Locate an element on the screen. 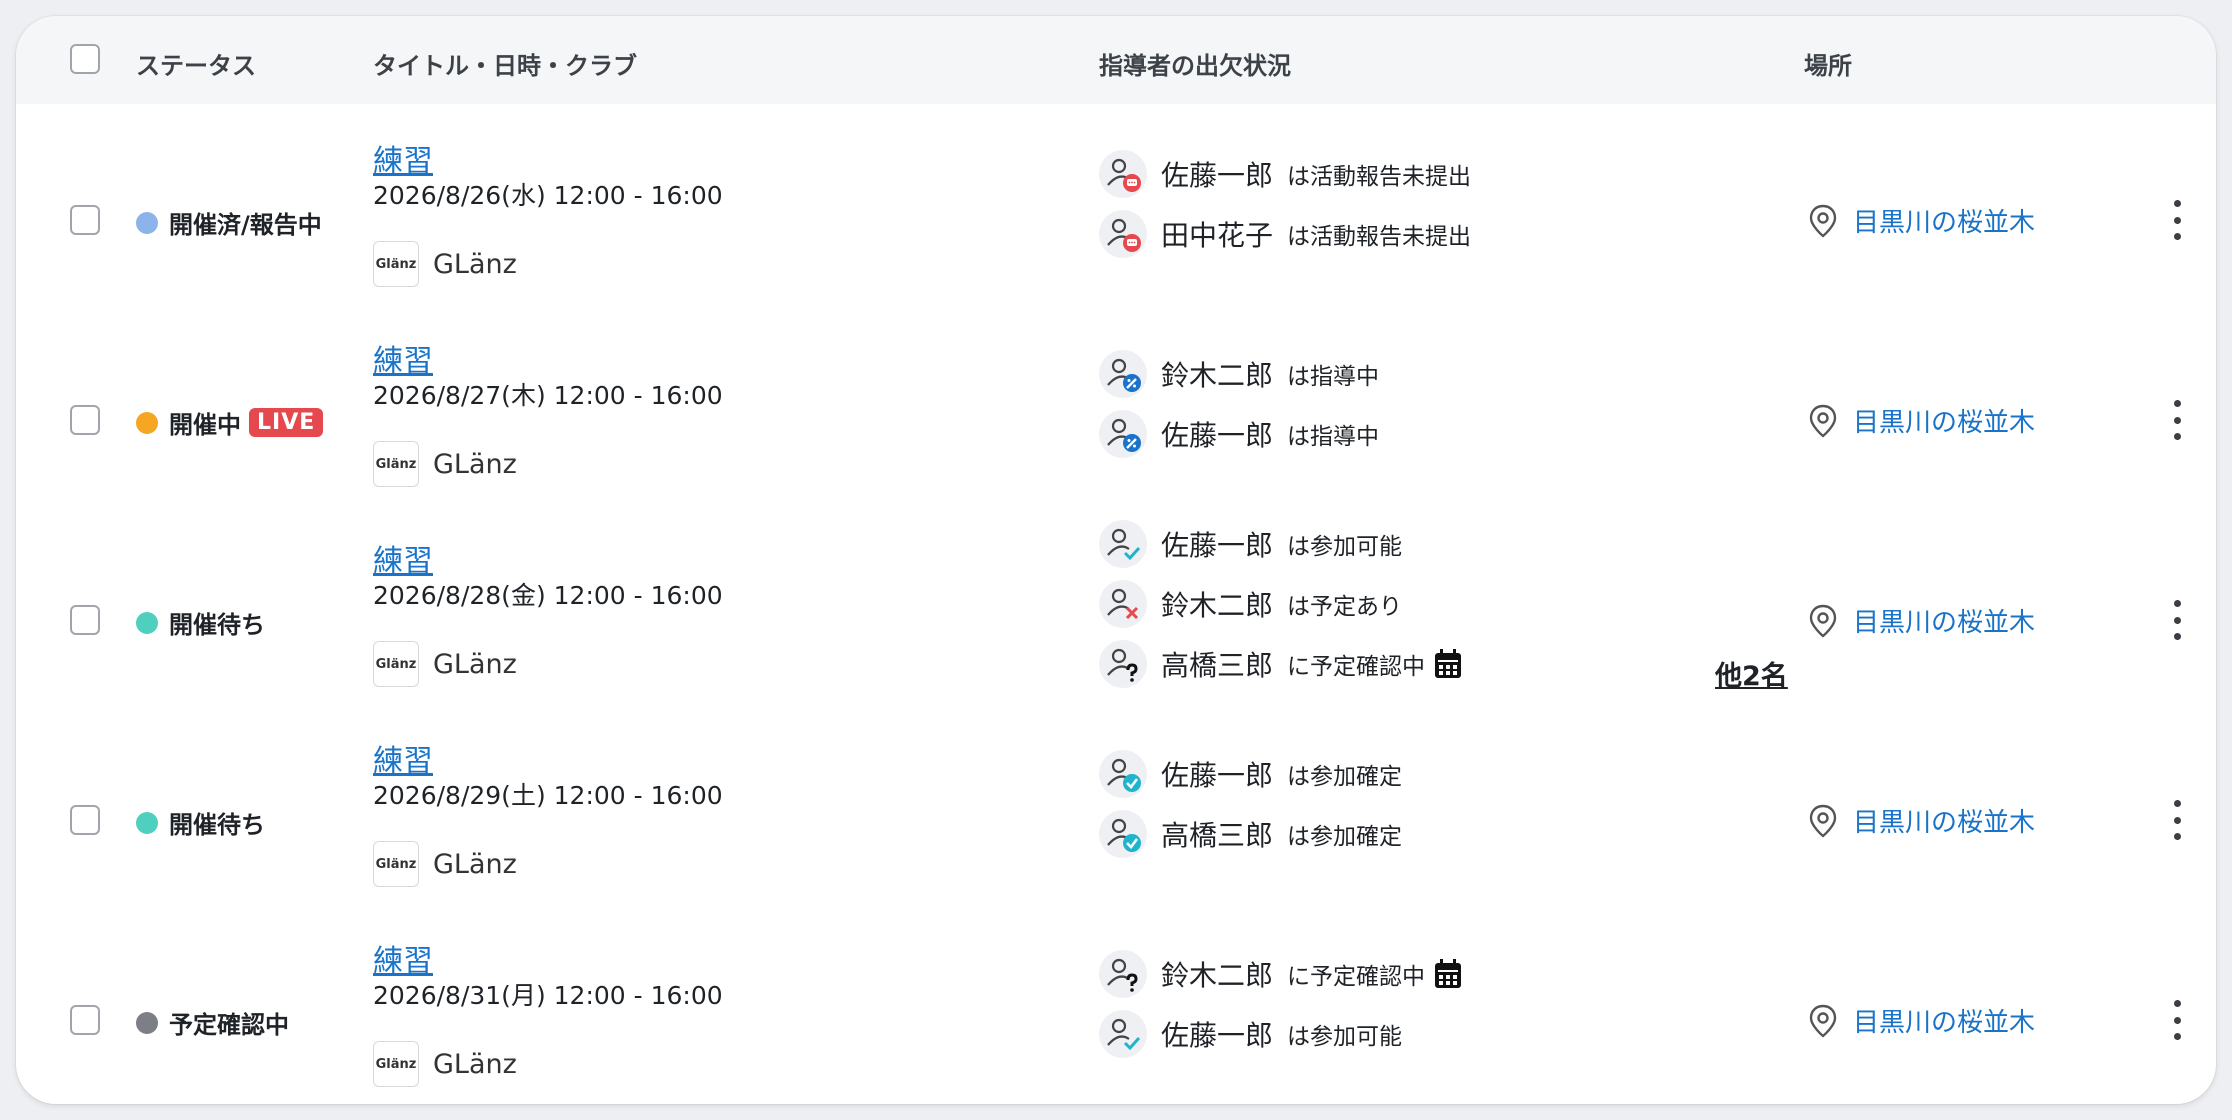  status-badge: 開催待ち is located at coordinates (200, 622).